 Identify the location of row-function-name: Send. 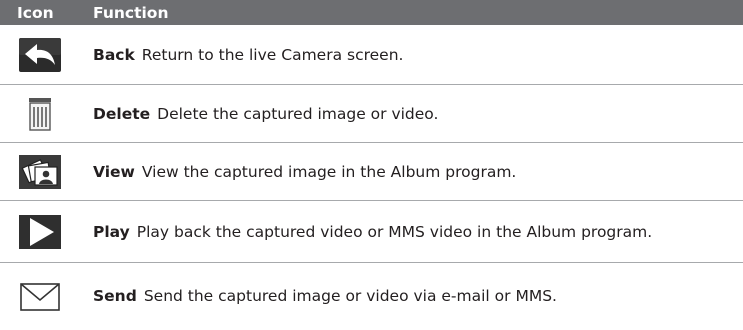
(115, 295).